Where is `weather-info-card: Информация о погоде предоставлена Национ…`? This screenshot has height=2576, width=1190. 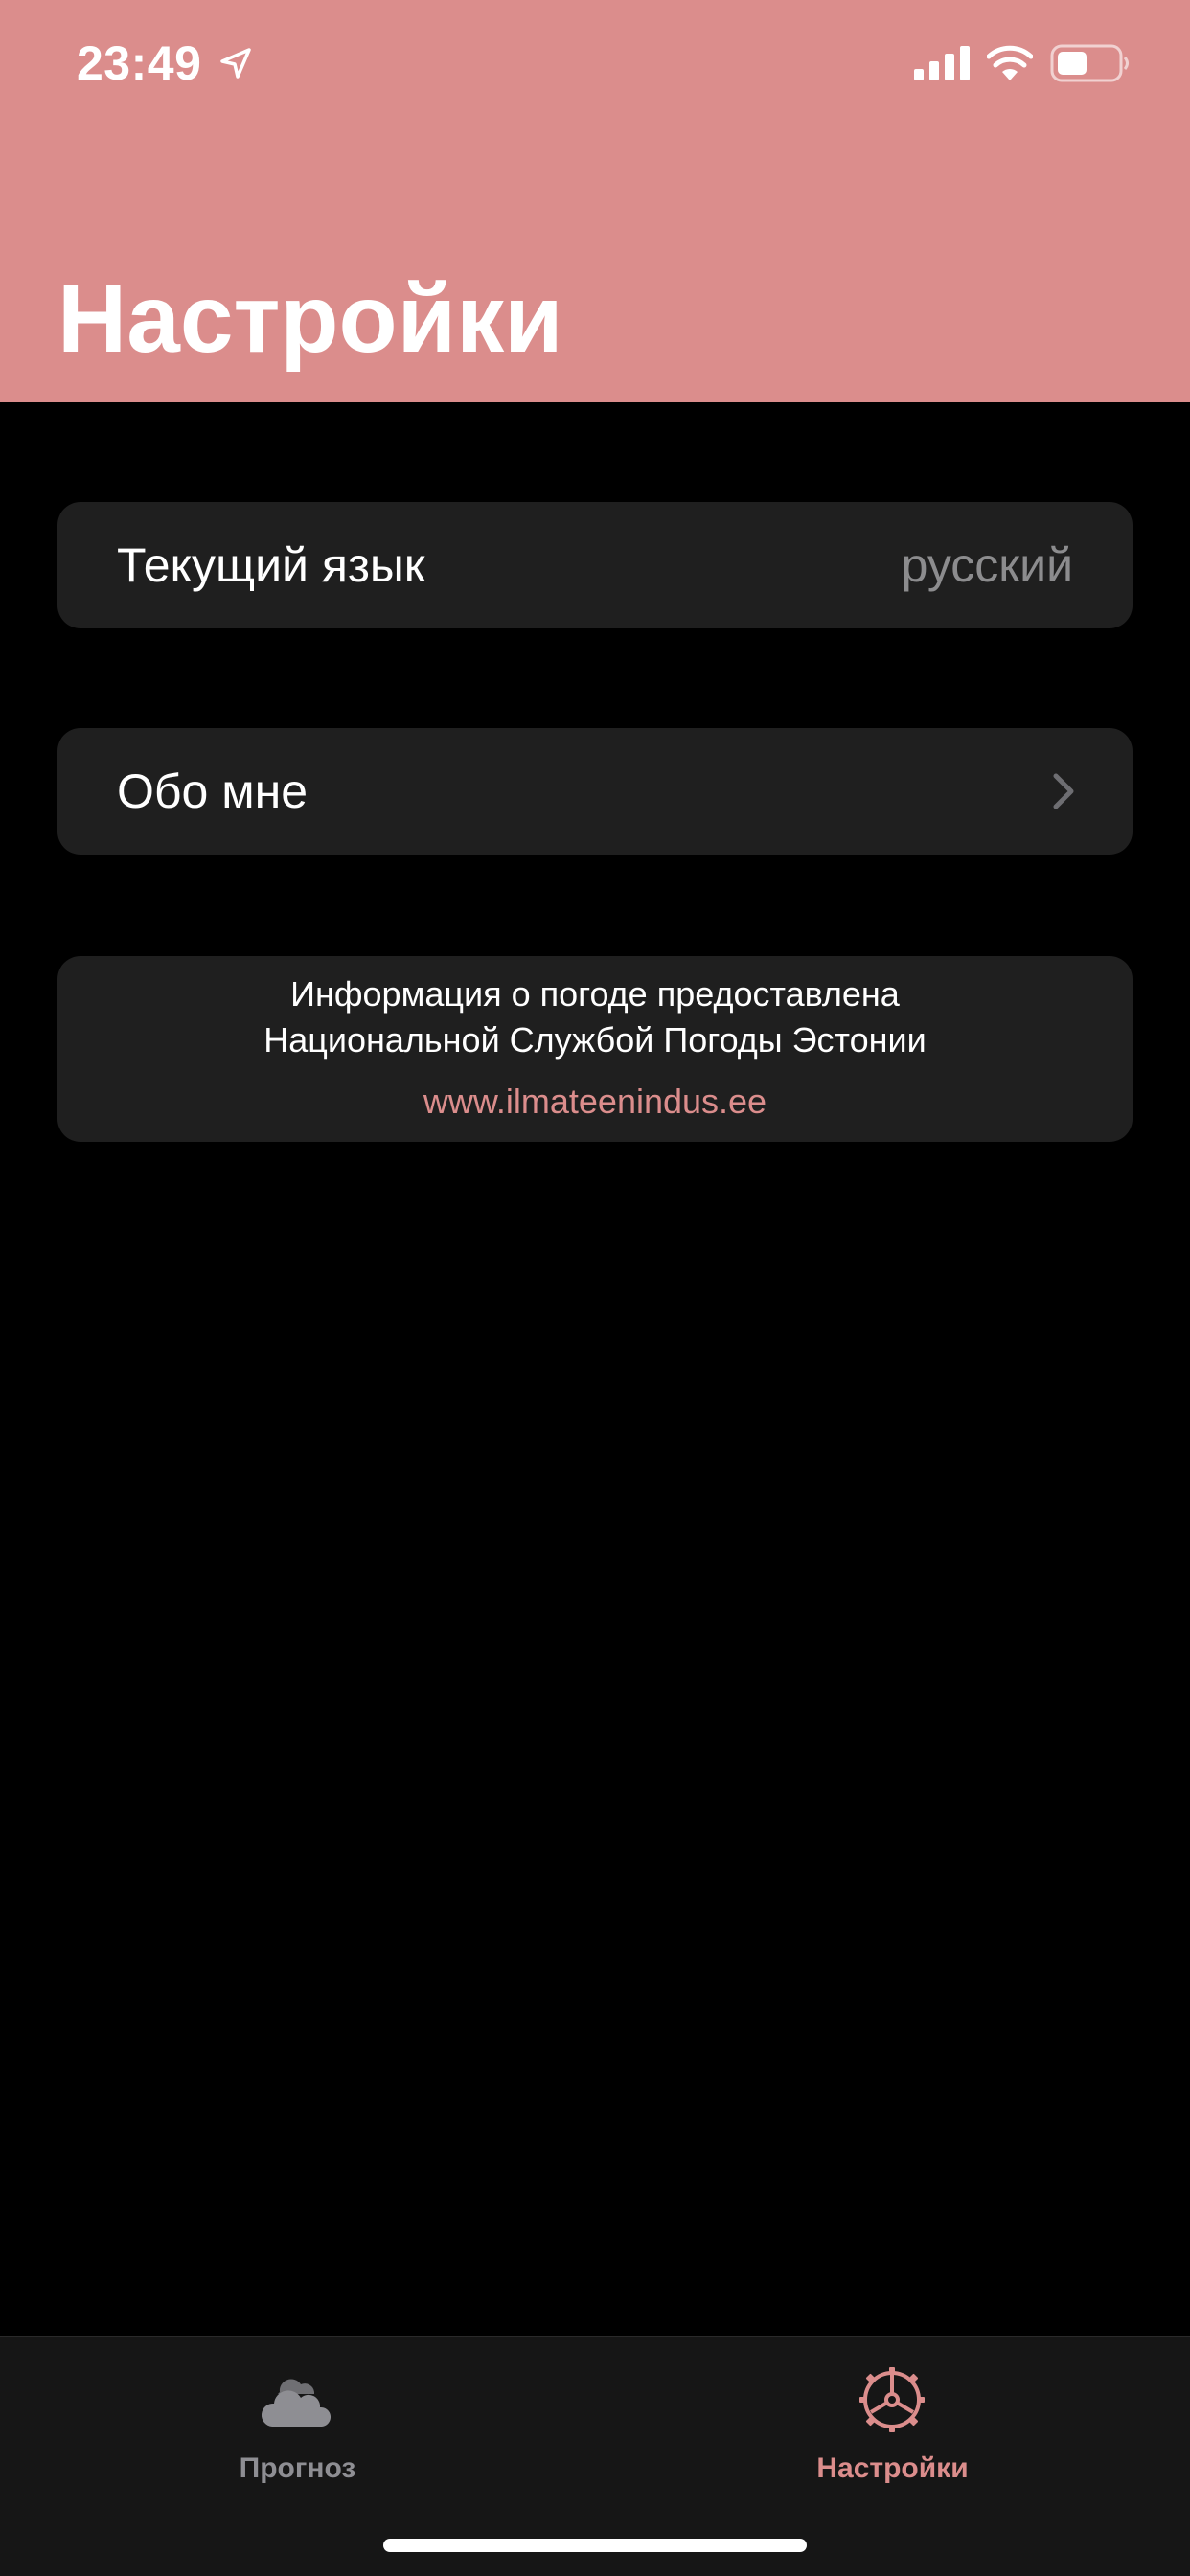 weather-info-card: Информация о погоде предоставлена Национ… is located at coordinates (595, 1049).